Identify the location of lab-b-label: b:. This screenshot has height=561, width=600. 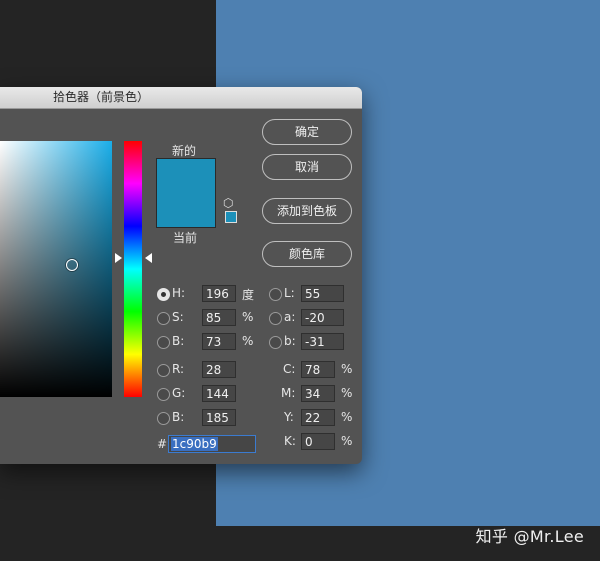
(290, 341).